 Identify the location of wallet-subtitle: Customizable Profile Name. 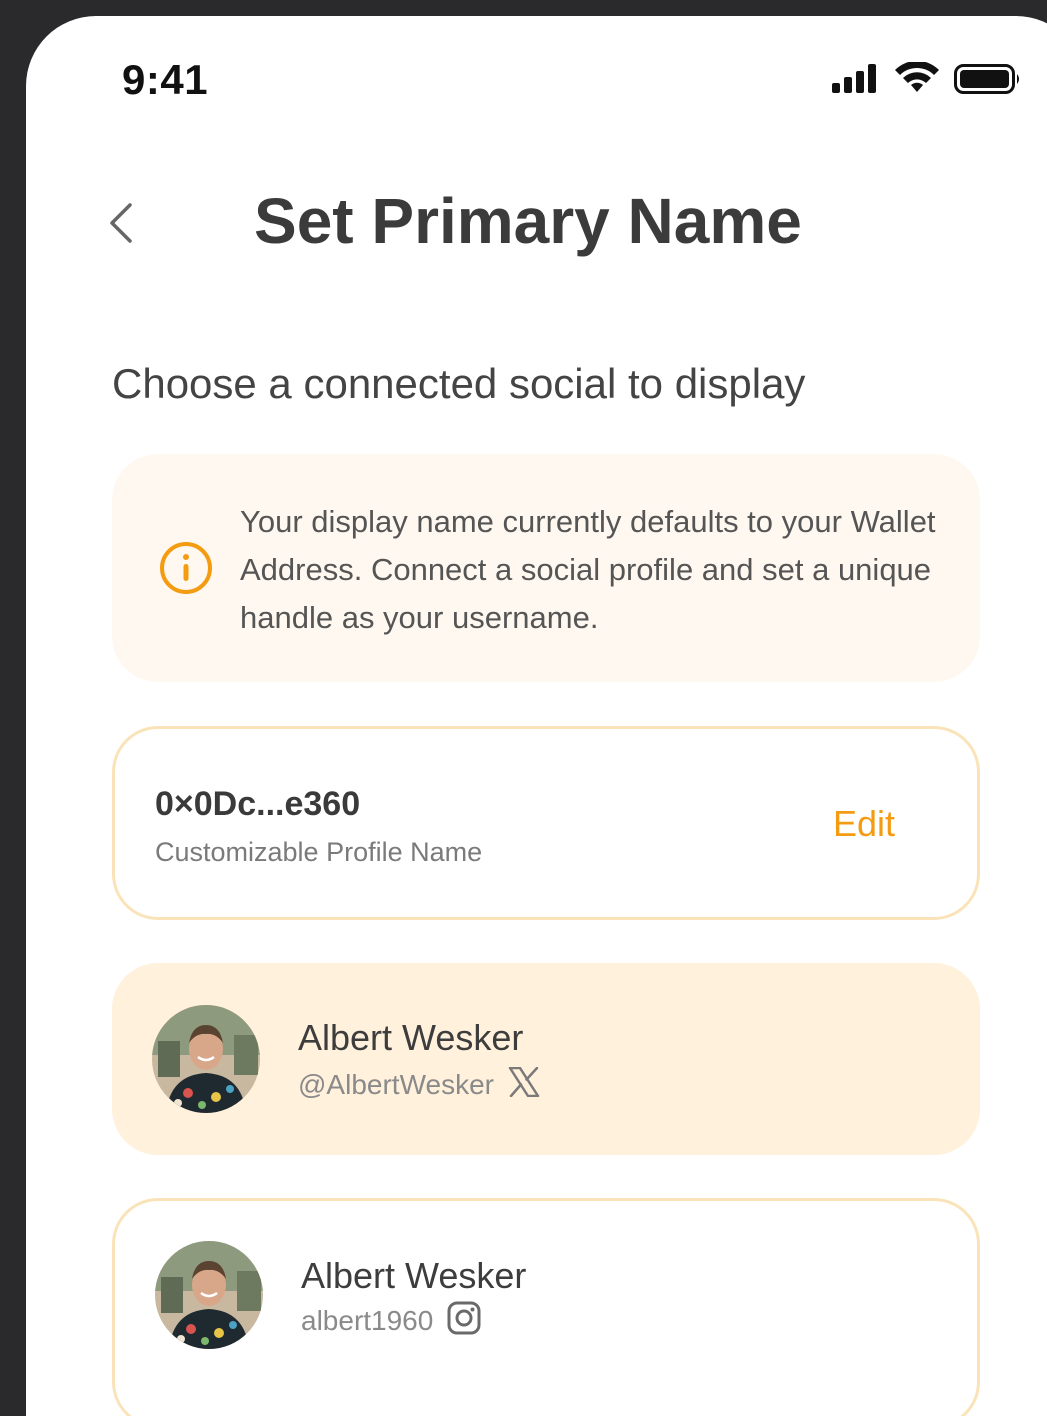
(319, 852).